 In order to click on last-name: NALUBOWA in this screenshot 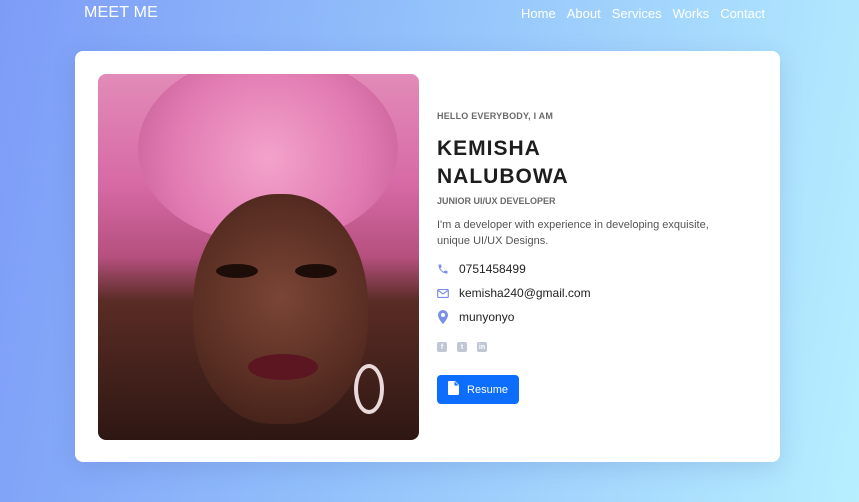, I will do `click(503, 176)`.